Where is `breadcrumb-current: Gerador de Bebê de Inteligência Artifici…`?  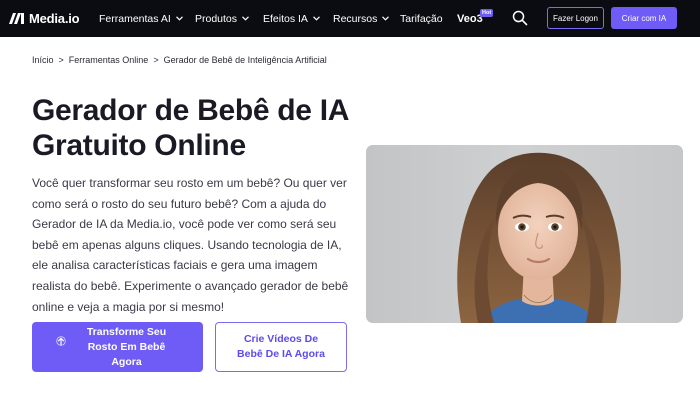 breadcrumb-current: Gerador de Bebê de Inteligência Artifici… is located at coordinates (245, 60).